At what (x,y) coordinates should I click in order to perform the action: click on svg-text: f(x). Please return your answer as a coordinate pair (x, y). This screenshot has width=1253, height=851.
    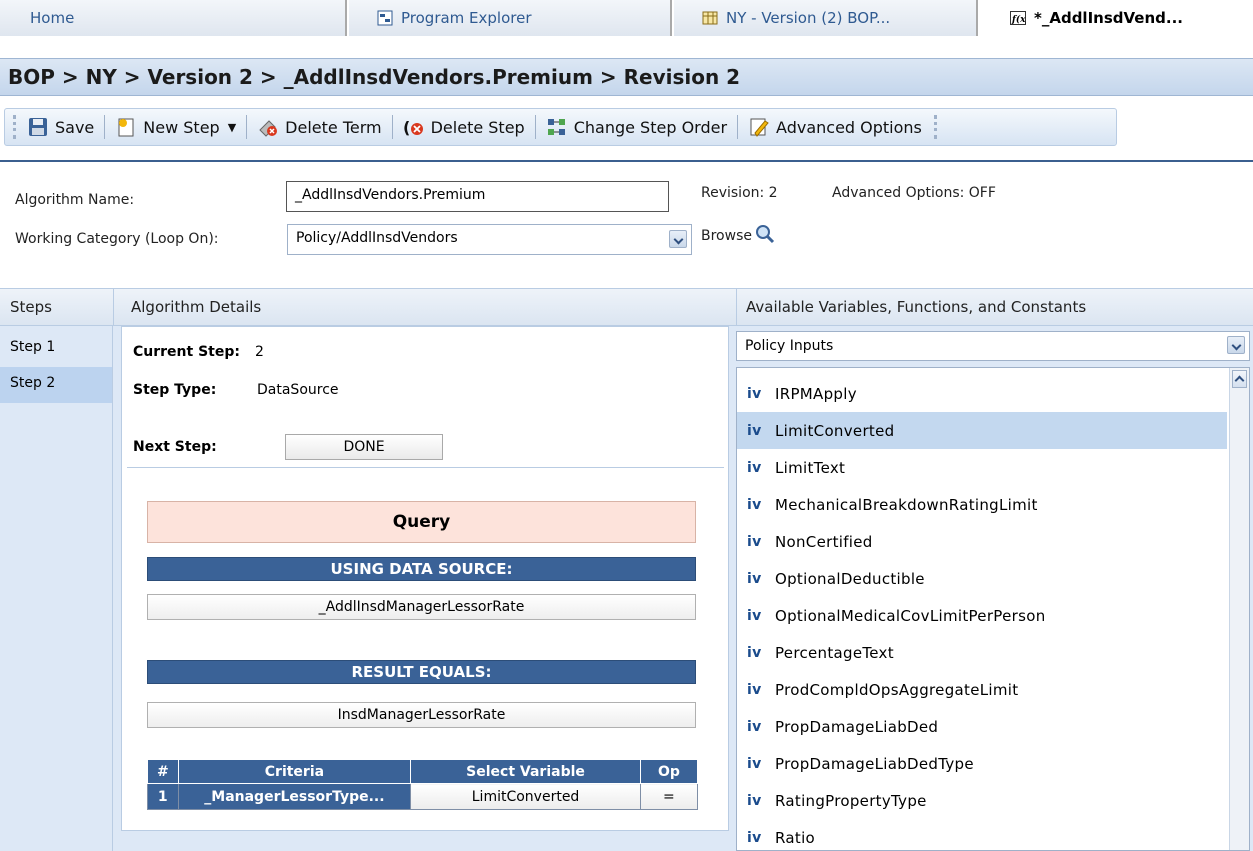
    Looking at the image, I should click on (1018, 19).